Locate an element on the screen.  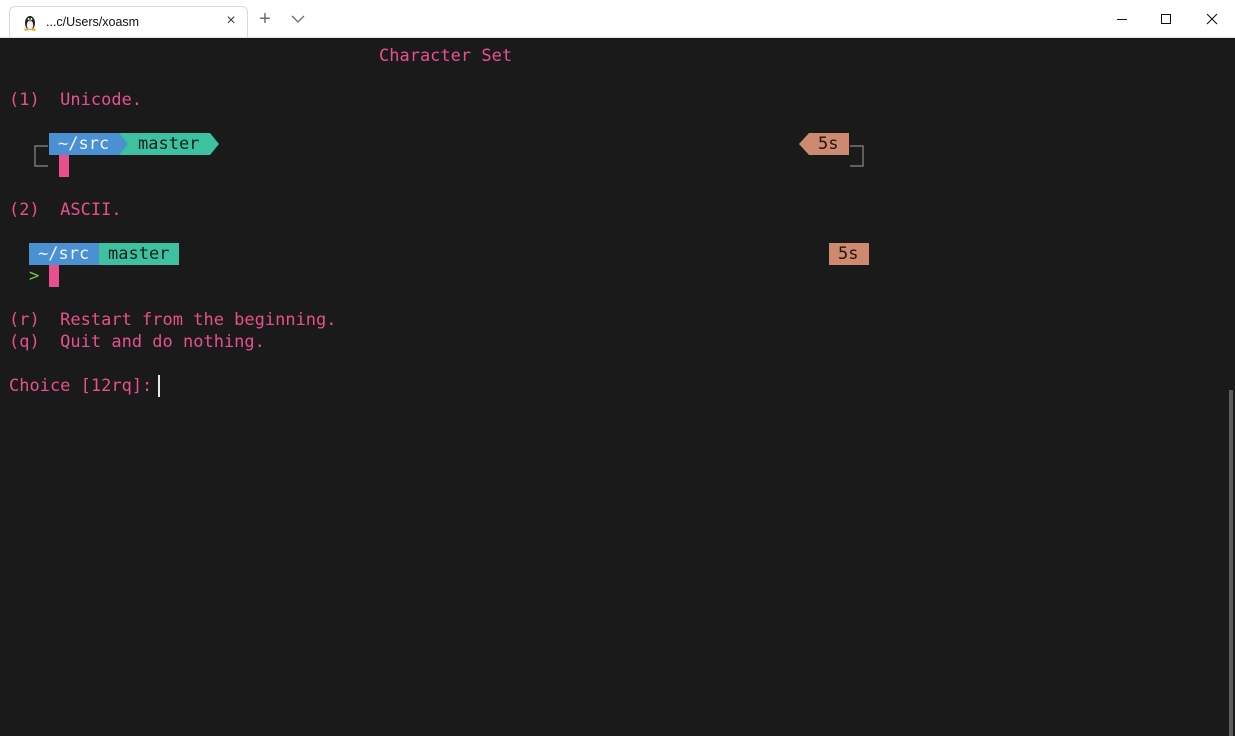
scrollbar is located at coordinates (1231, 563).